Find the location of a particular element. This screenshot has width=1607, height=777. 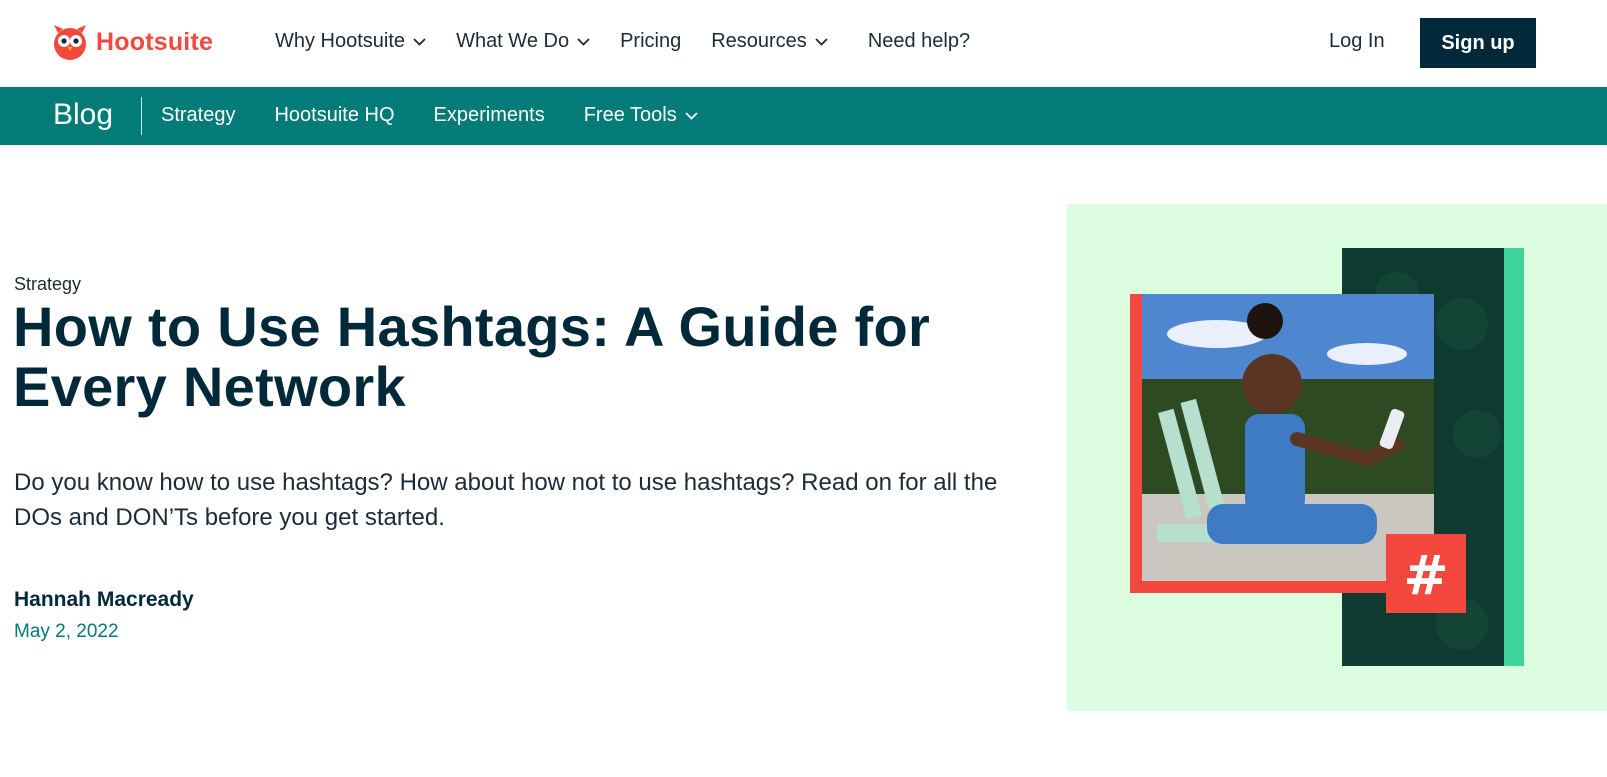

nav-item-resources: Resources is located at coordinates (769, 41).